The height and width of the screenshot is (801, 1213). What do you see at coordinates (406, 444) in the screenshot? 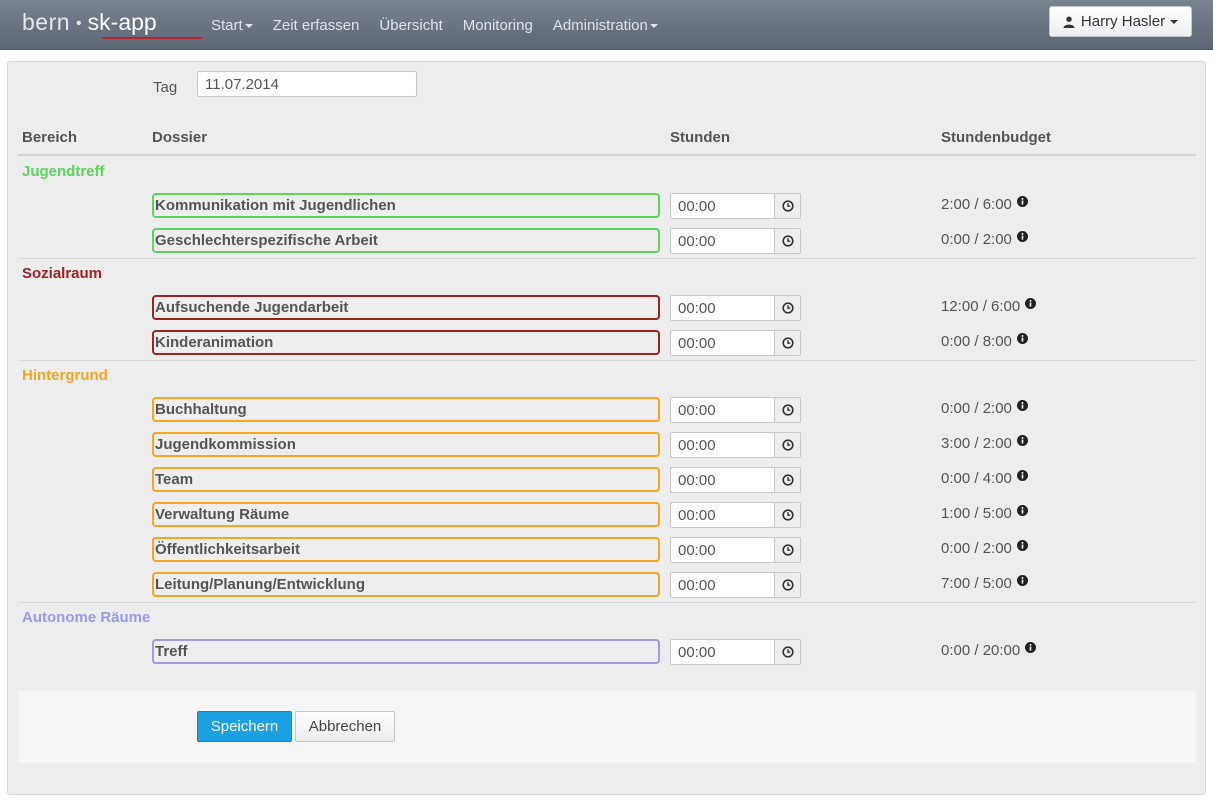
I see `dossier-field: Jugendkommission` at bounding box center [406, 444].